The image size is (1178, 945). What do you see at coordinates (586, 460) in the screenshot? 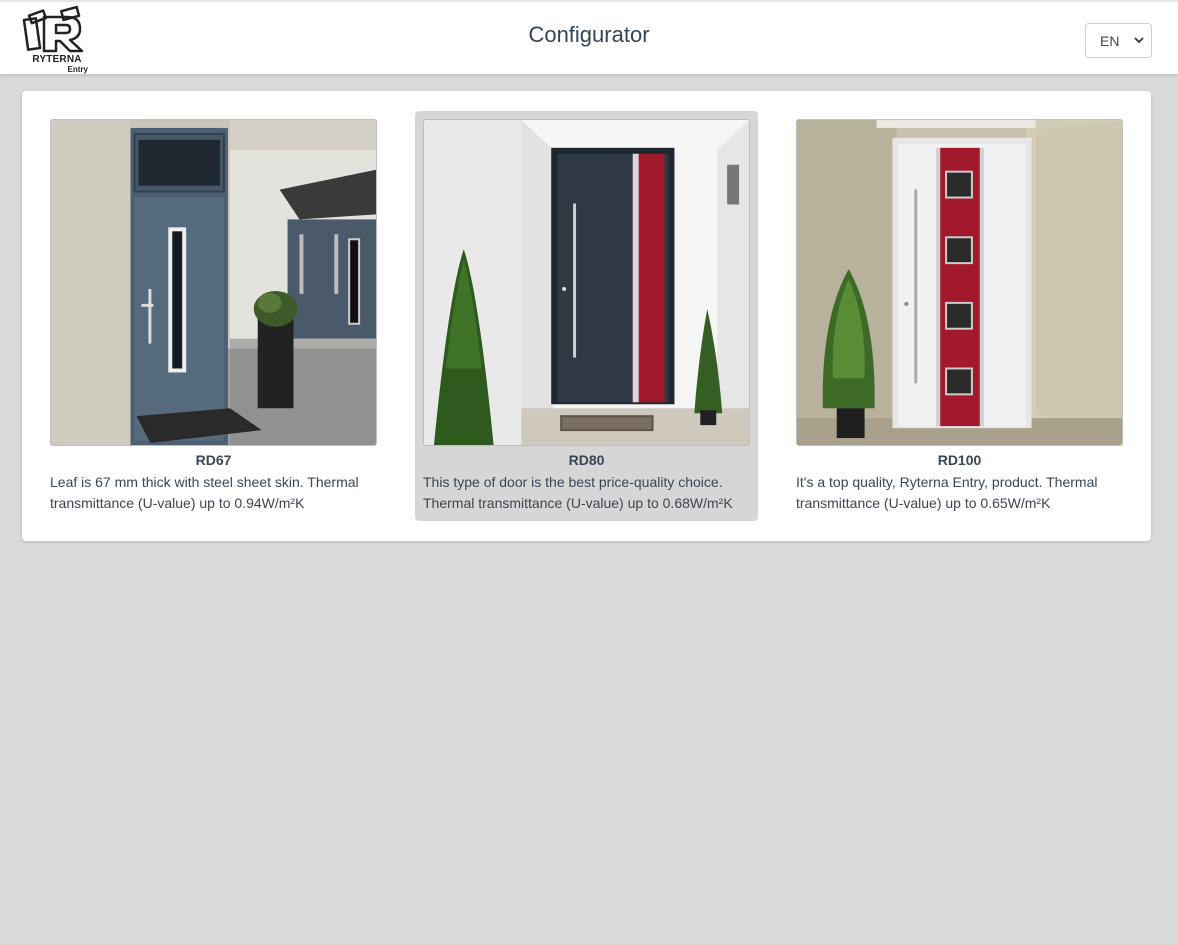
I see `product-name: RD80` at bounding box center [586, 460].